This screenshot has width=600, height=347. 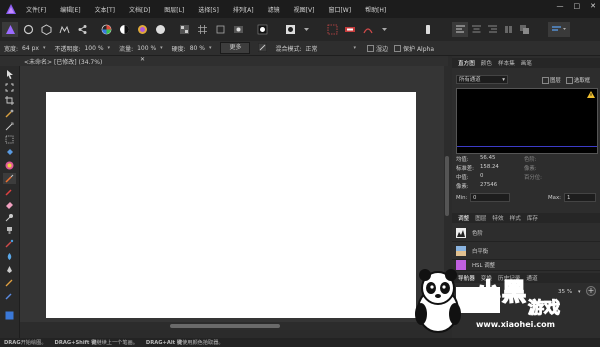 What do you see at coordinates (9, 178) in the screenshot?
I see `paint-brush-tool-icon` at bounding box center [9, 178].